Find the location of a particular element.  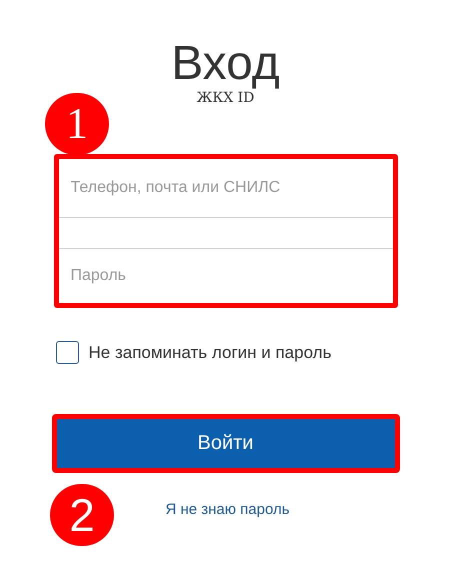

checkbox-label: Не запоминать логин и пароль is located at coordinates (210, 353).